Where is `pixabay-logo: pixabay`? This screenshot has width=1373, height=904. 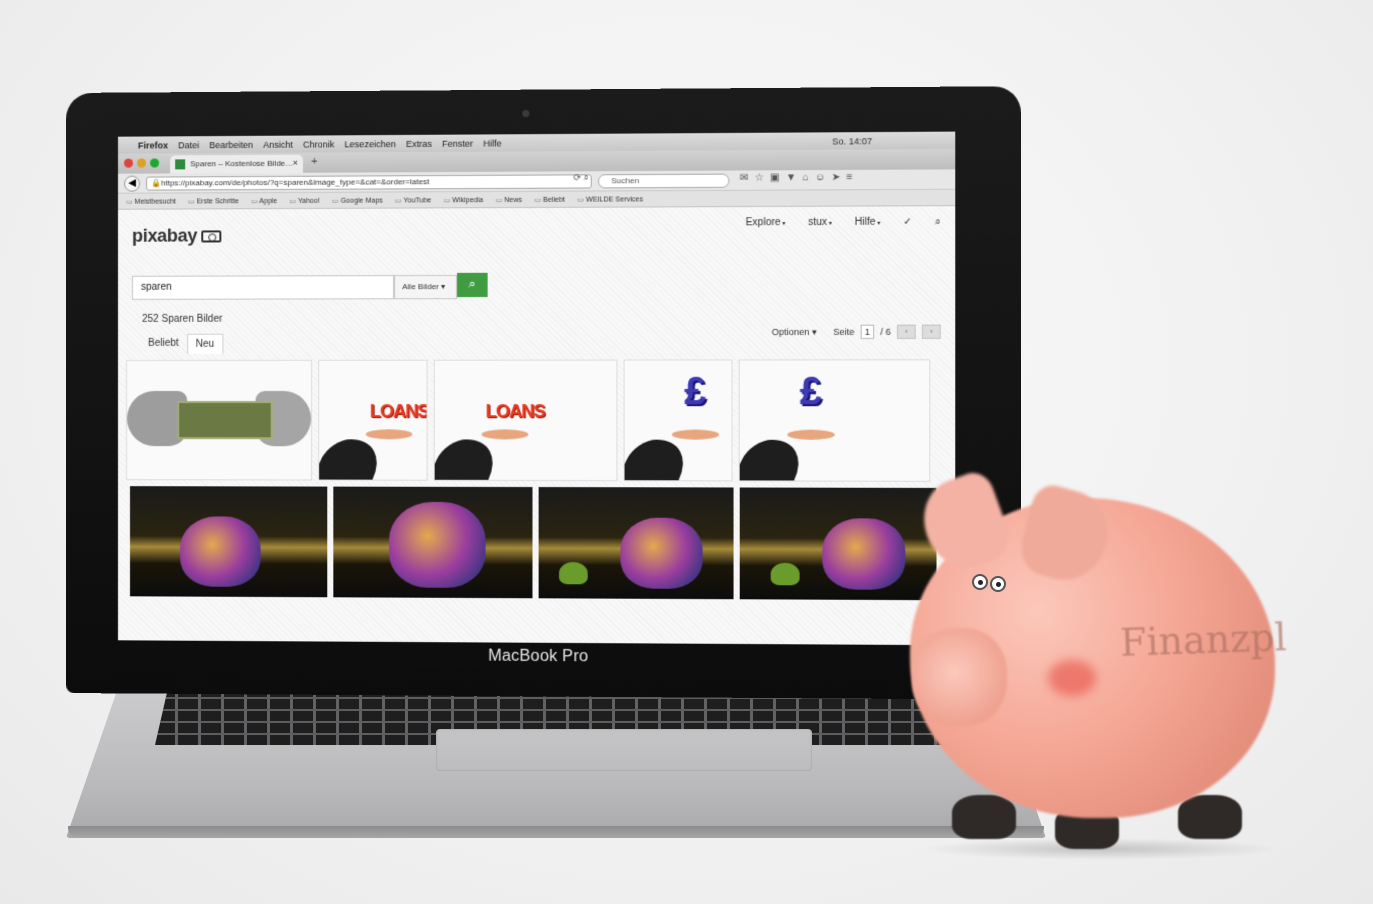 pixabay-logo: pixabay is located at coordinates (177, 235).